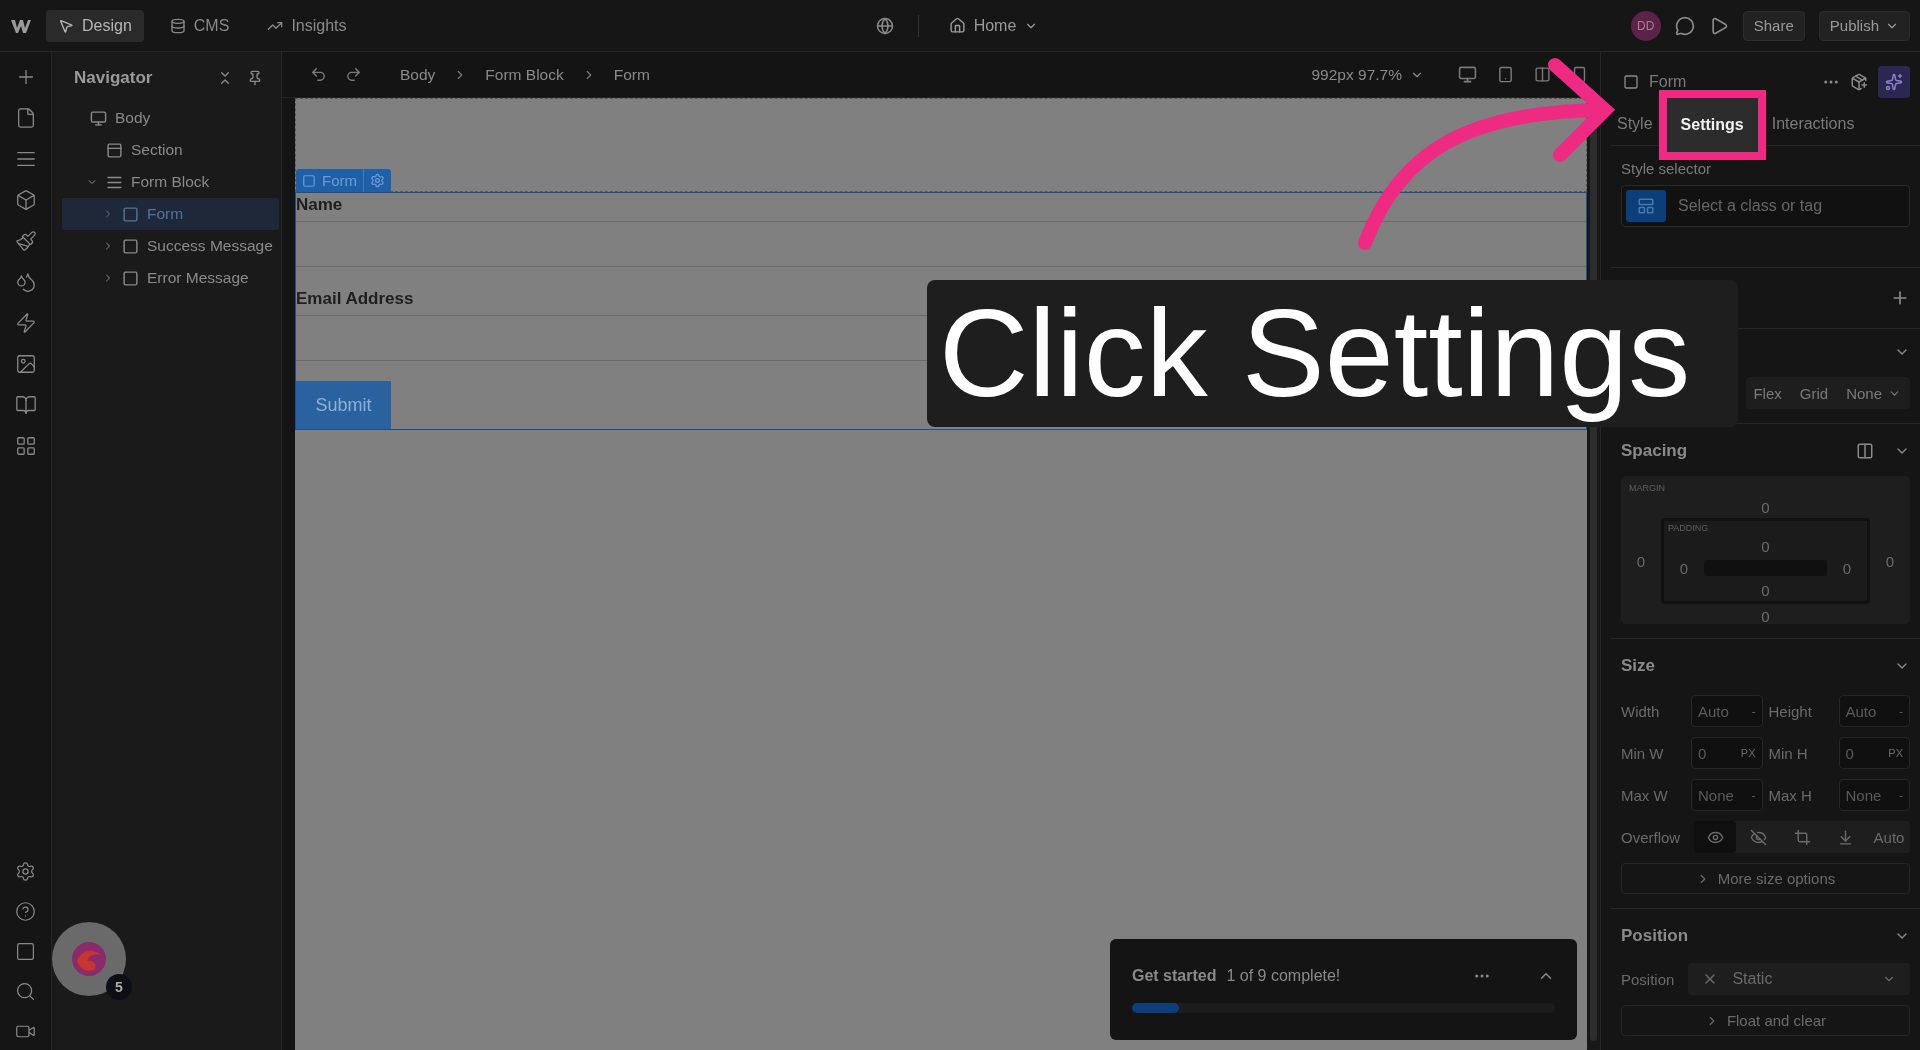 The width and height of the screenshot is (1920, 1050). What do you see at coordinates (1788, 753) in the screenshot?
I see `size-label: Min H` at bounding box center [1788, 753].